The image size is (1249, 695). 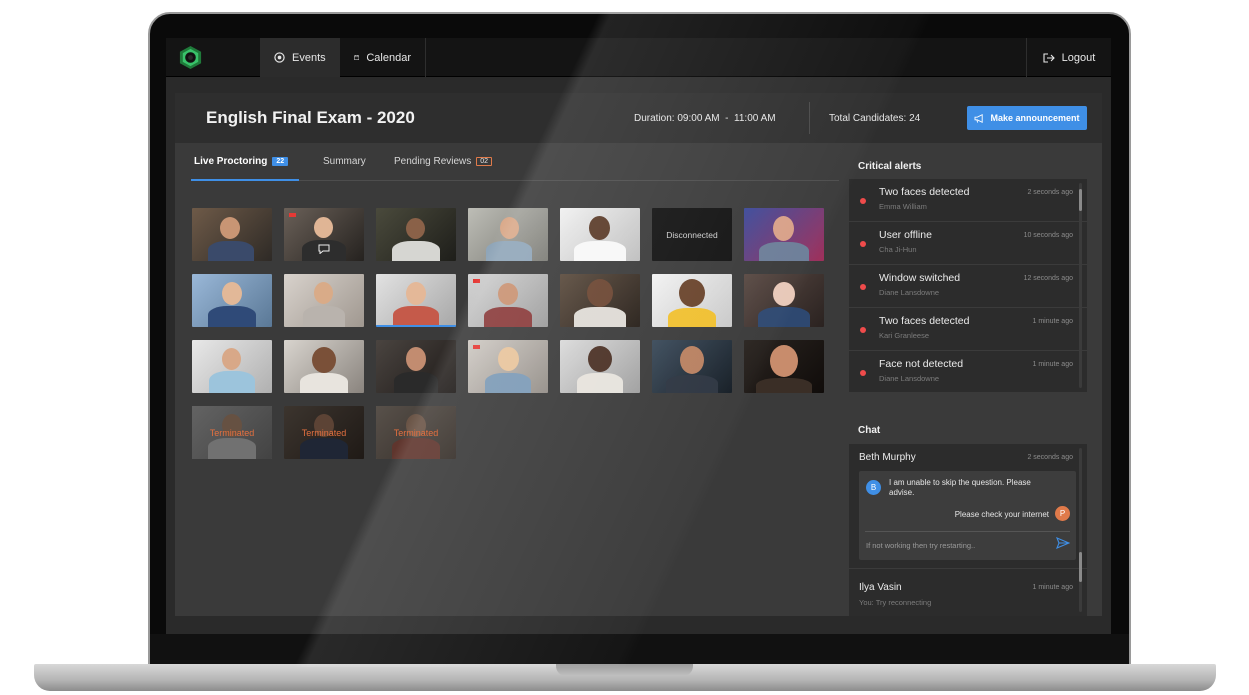 I want to click on top-nav: Events Calendar Logout, so click(x=638, y=57).